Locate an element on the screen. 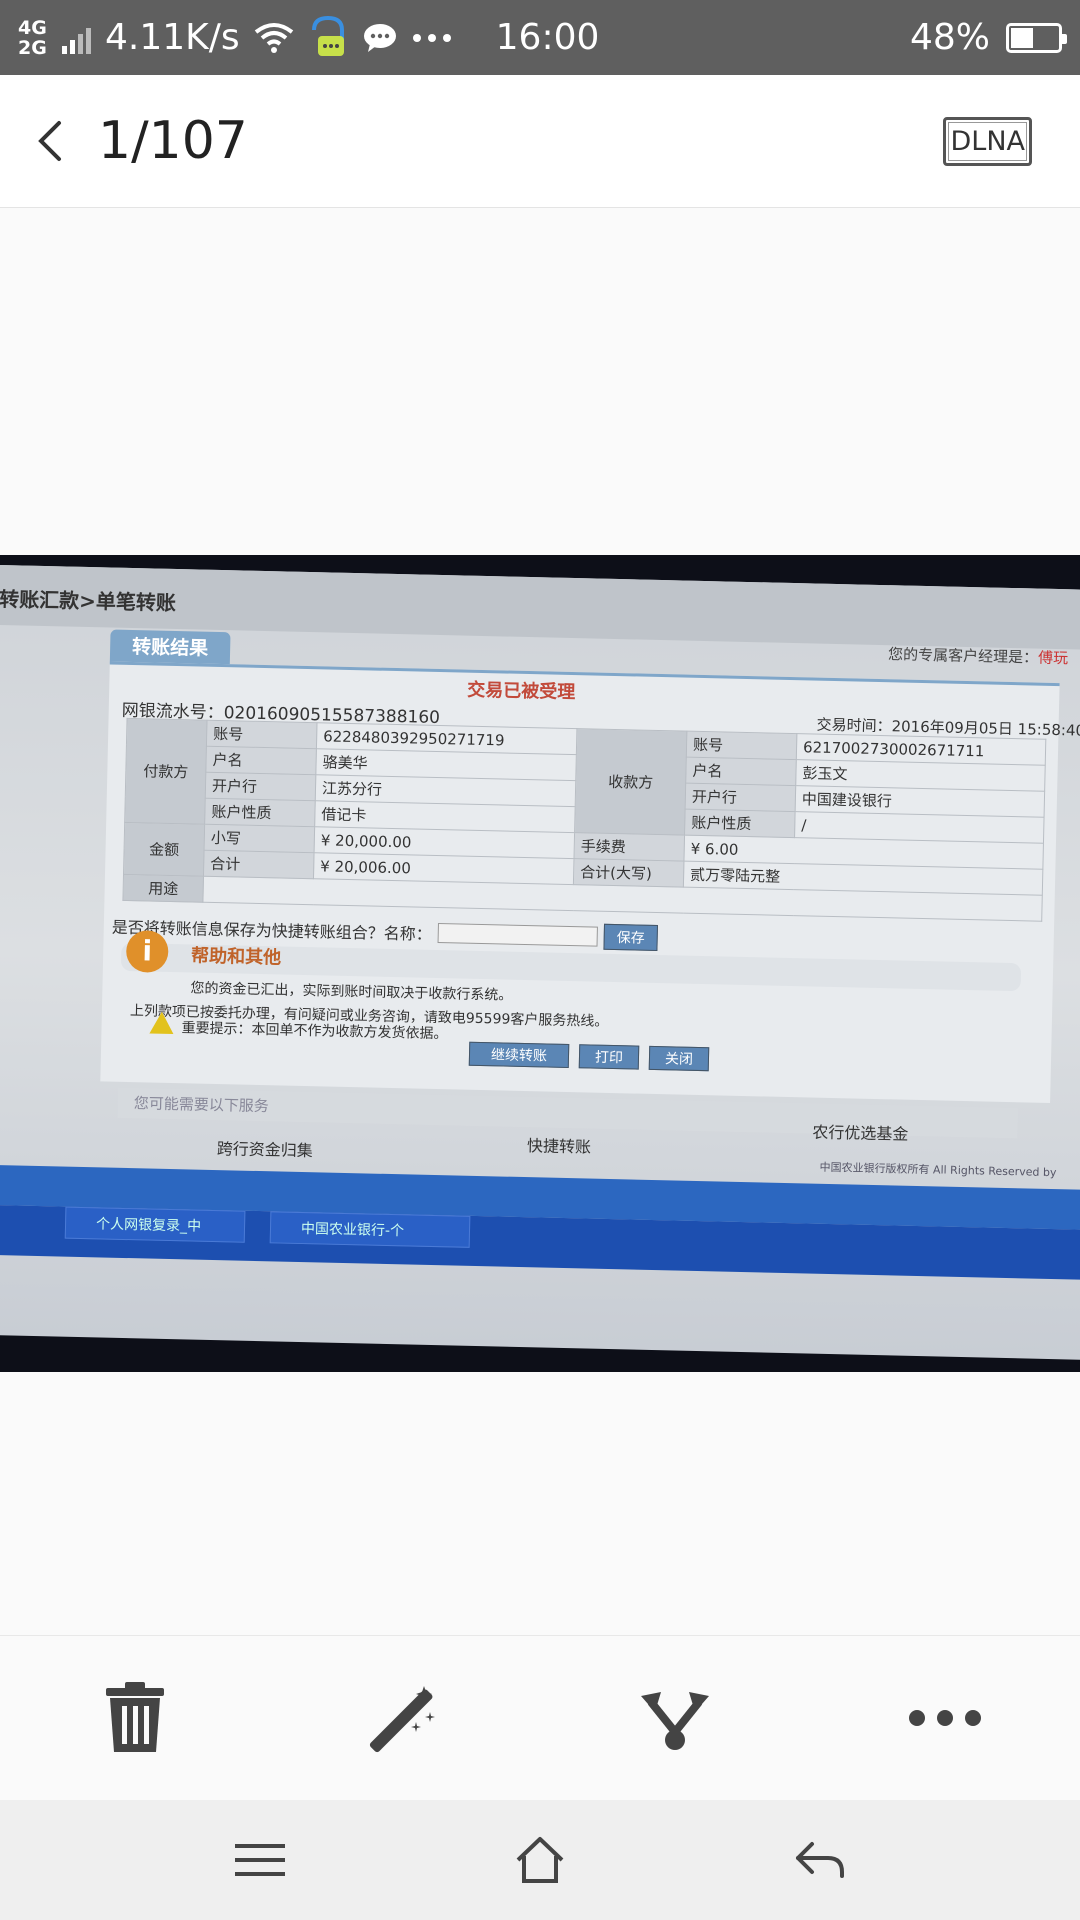 This screenshot has width=1080, height=1920. bottom-toolbar is located at coordinates (540, 1717).